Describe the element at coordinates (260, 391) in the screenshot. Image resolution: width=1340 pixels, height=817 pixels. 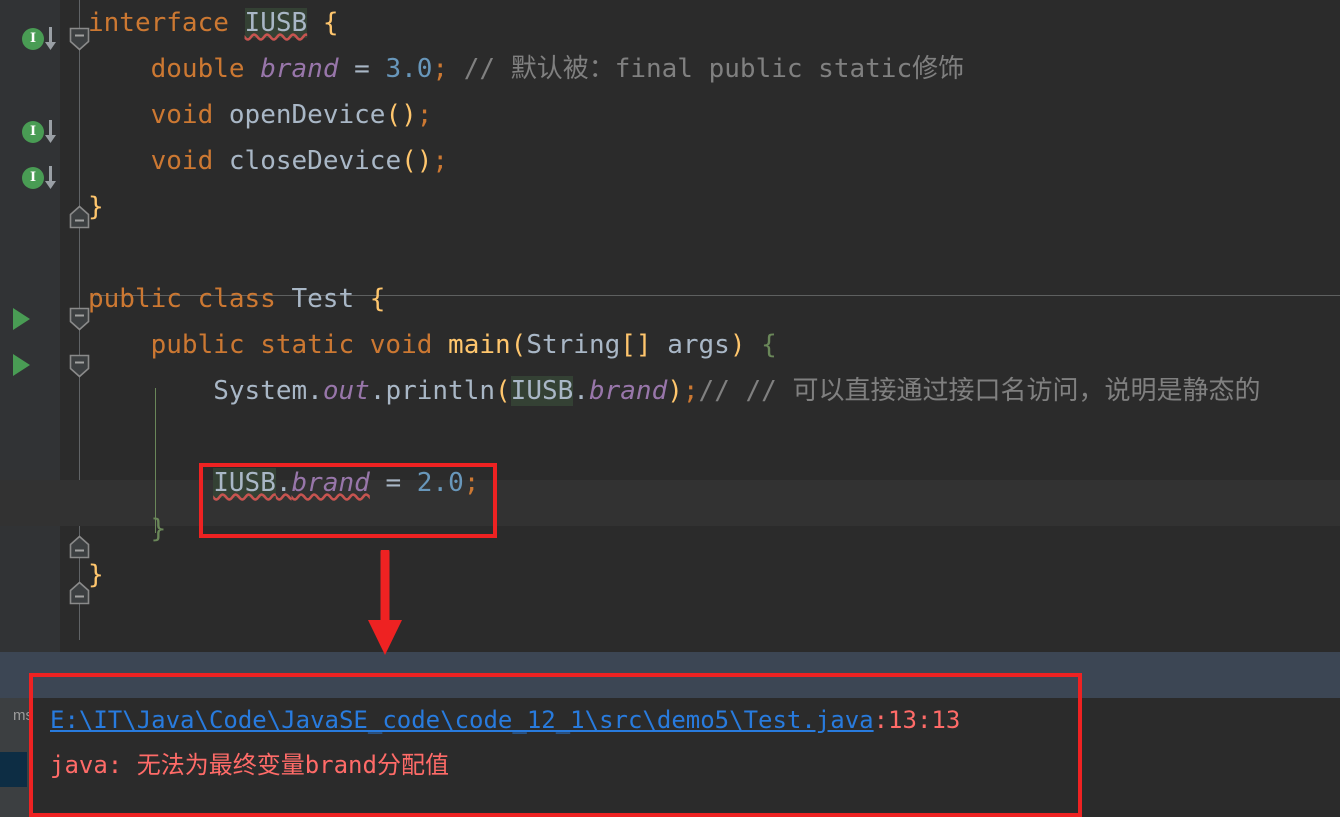
I see `code-token: System` at that location.